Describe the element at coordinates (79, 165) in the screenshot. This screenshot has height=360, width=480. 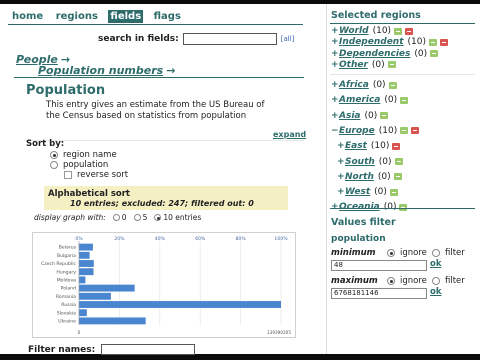
I see `sort-option-population: population` at that location.